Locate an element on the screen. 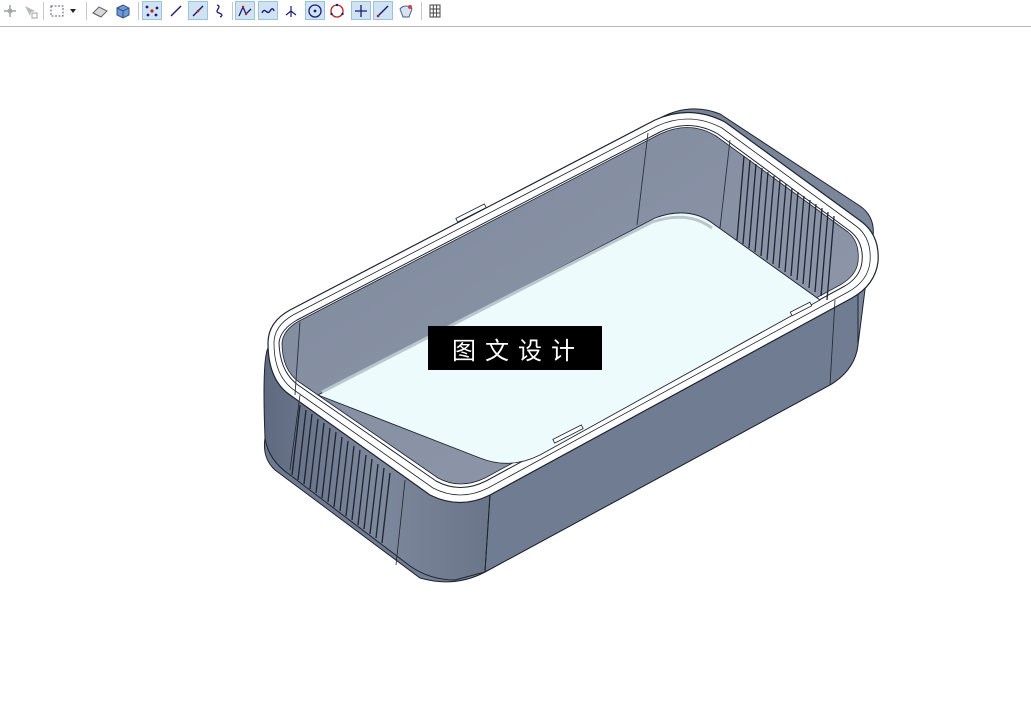 The image size is (1031, 702). snap-point-icon is located at coordinates (10, 10).